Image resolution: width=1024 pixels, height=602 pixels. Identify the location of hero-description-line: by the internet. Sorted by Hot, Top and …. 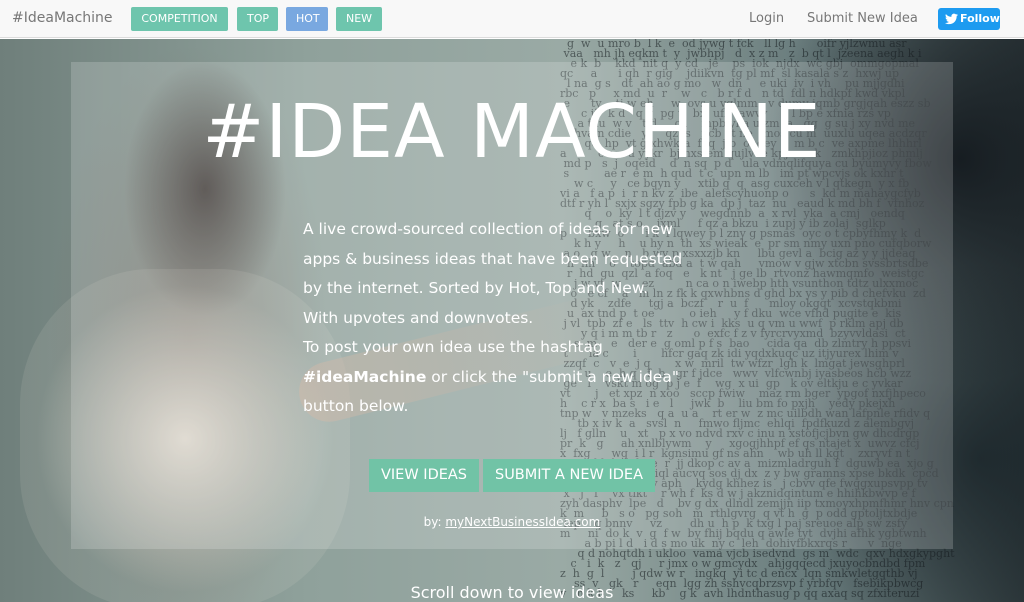
(476, 288).